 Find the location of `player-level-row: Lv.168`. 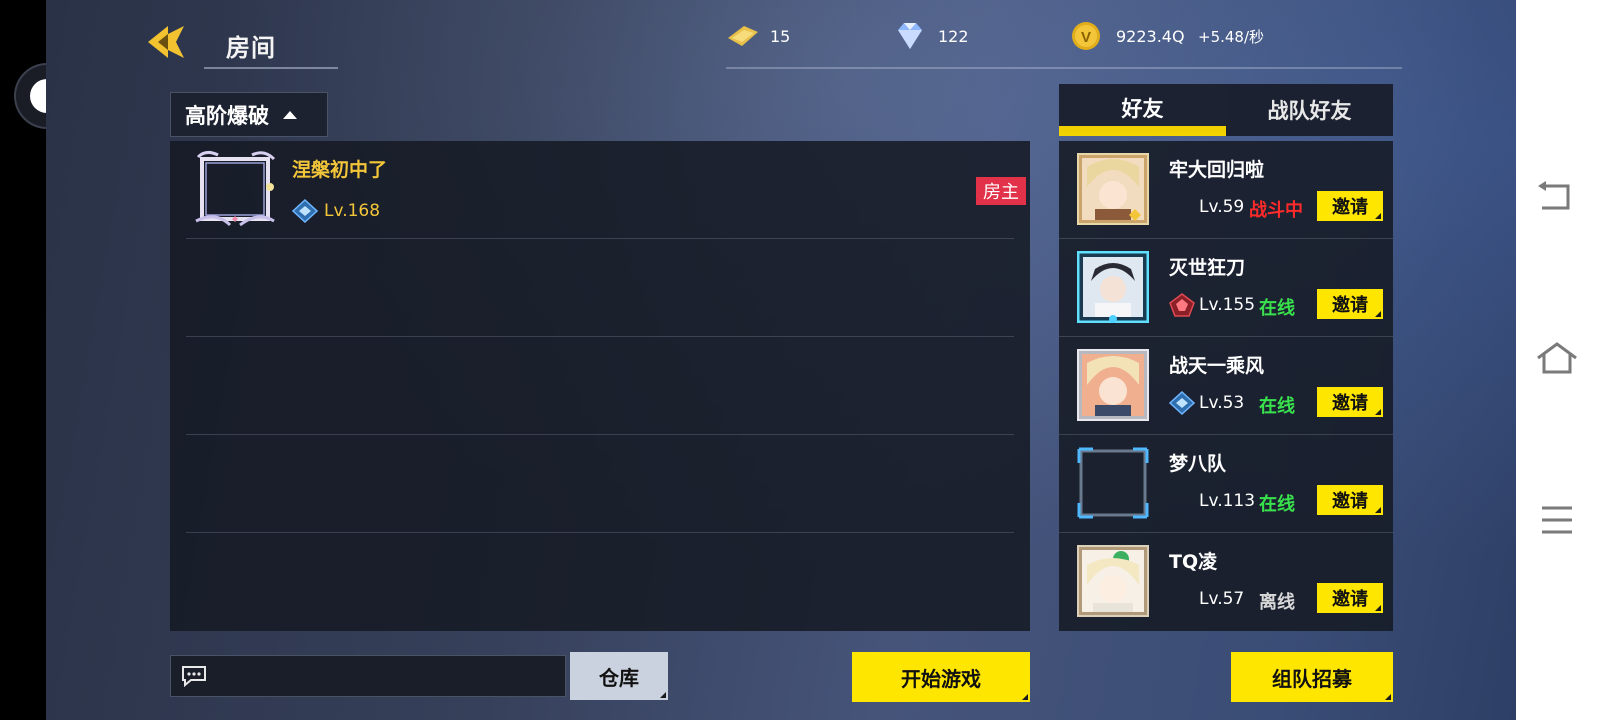

player-level-row: Lv.168 is located at coordinates (336, 211).